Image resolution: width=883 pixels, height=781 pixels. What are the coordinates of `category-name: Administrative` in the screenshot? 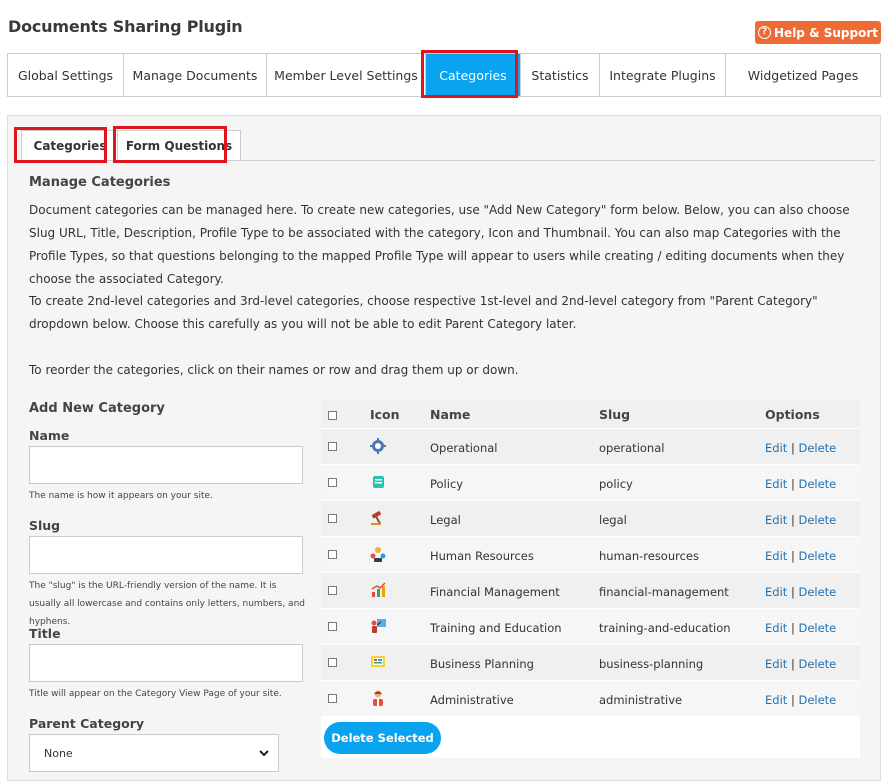 It's located at (472, 700).